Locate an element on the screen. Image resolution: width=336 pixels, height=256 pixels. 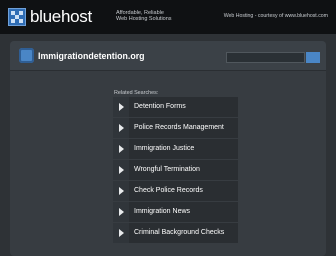
site-title: Immigrationdetention.org is located at coordinates (91, 56).